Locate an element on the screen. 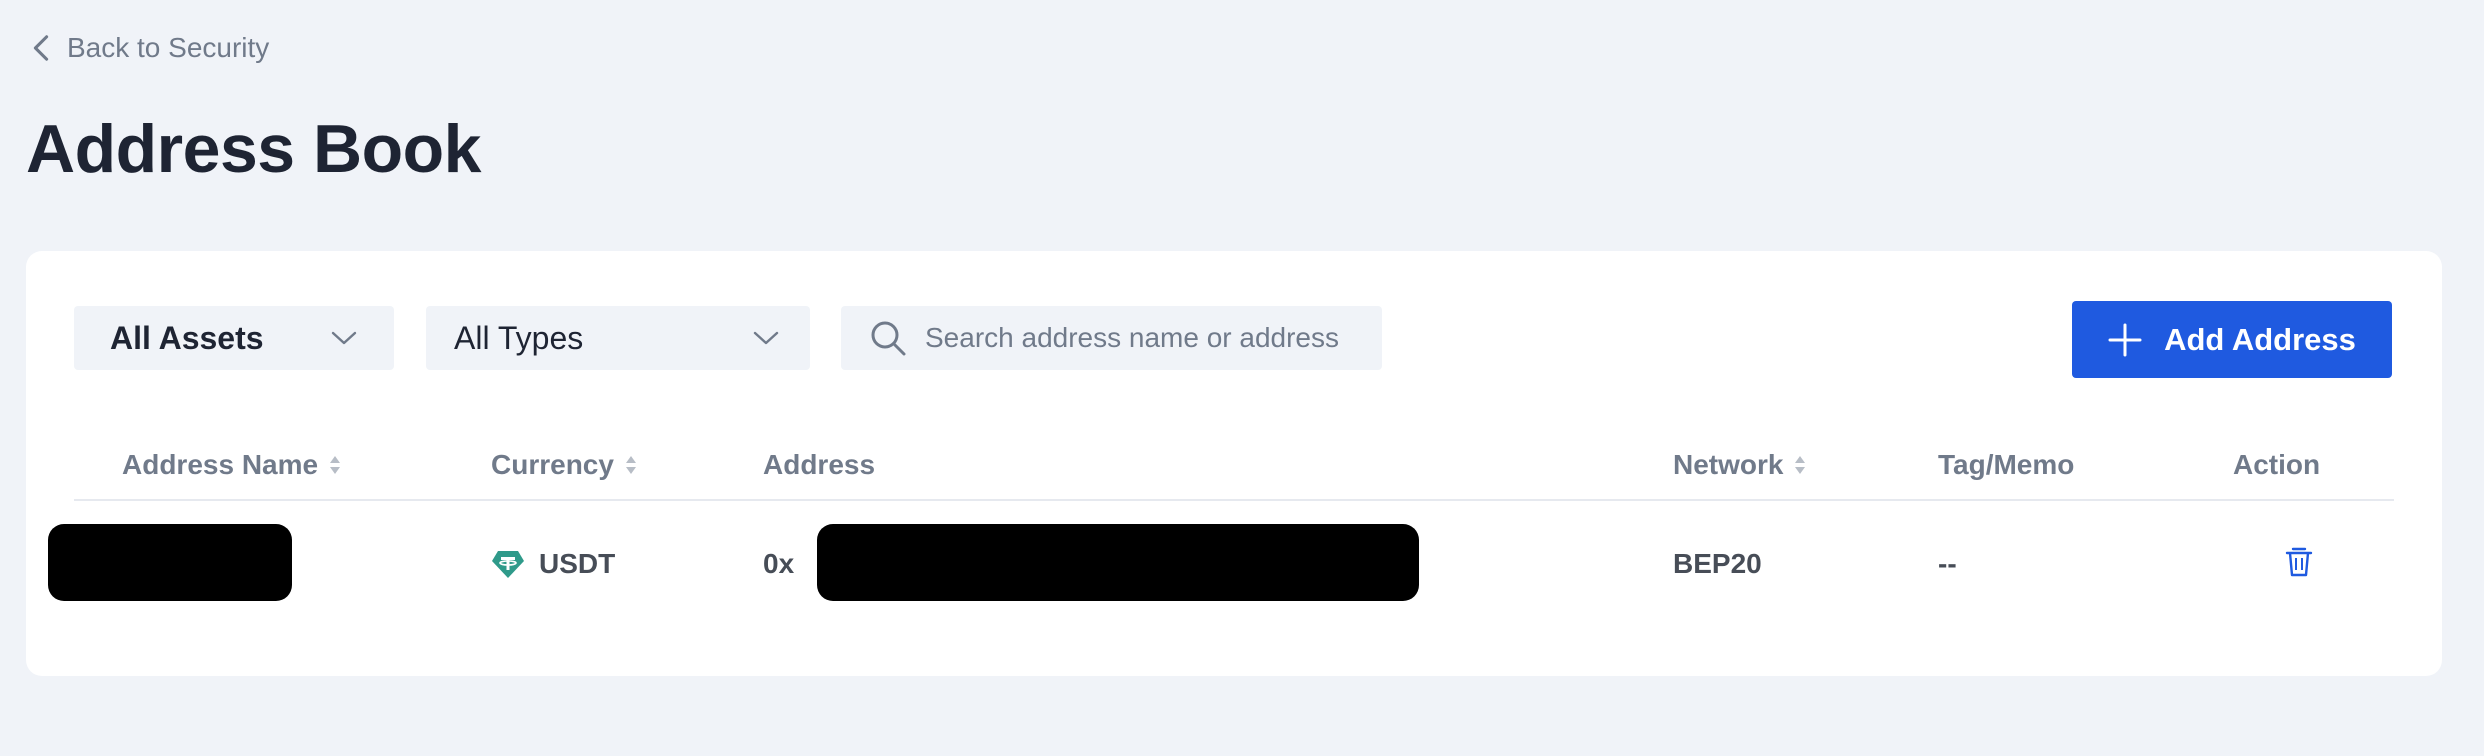 The height and width of the screenshot is (756, 2484). column-label: Address is located at coordinates (819, 464).